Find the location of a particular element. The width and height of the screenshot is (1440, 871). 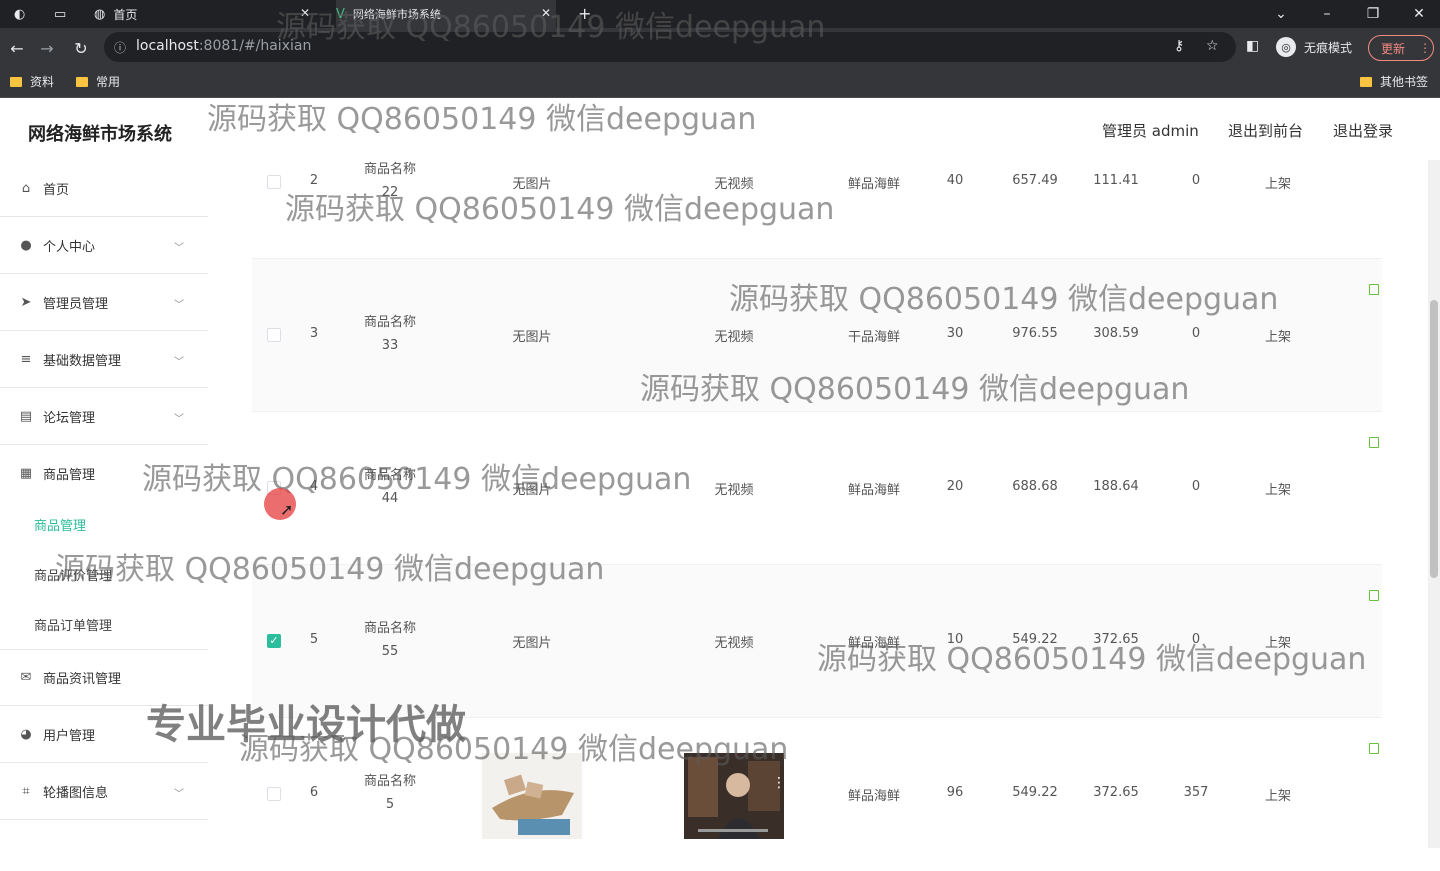

tab-active: V 网络海鲜市场系统 is located at coordinates (446, 14).